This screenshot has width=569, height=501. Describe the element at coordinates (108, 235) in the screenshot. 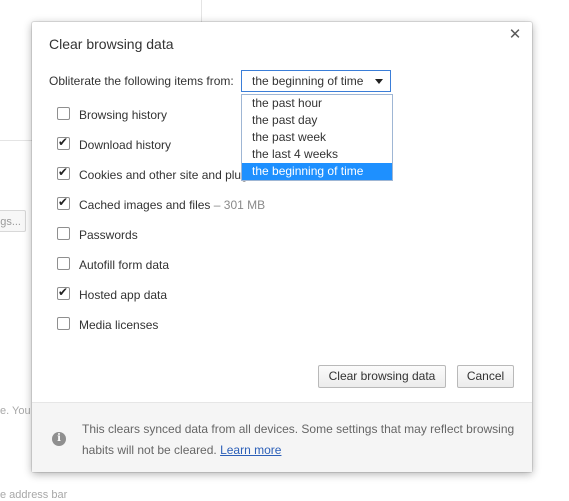

I see `checkbox-label: Passwords` at that location.